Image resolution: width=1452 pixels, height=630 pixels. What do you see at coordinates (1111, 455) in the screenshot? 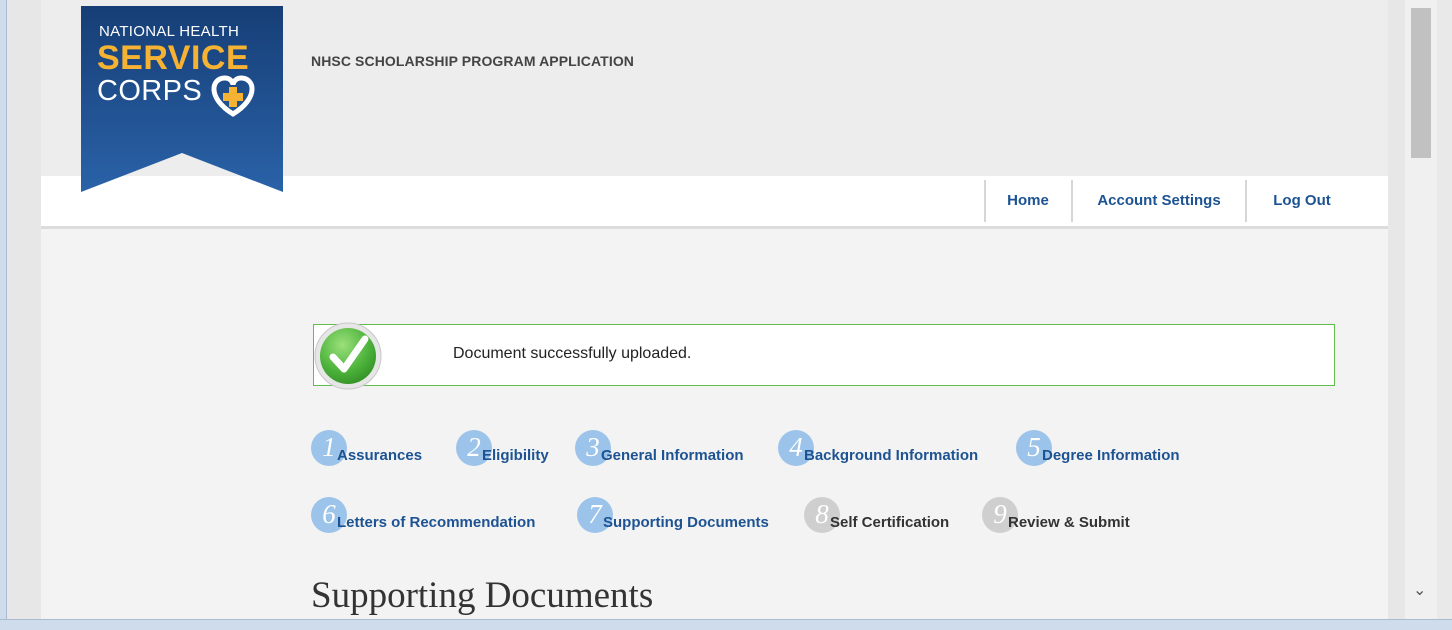
I see `step-label: Degree Information` at bounding box center [1111, 455].